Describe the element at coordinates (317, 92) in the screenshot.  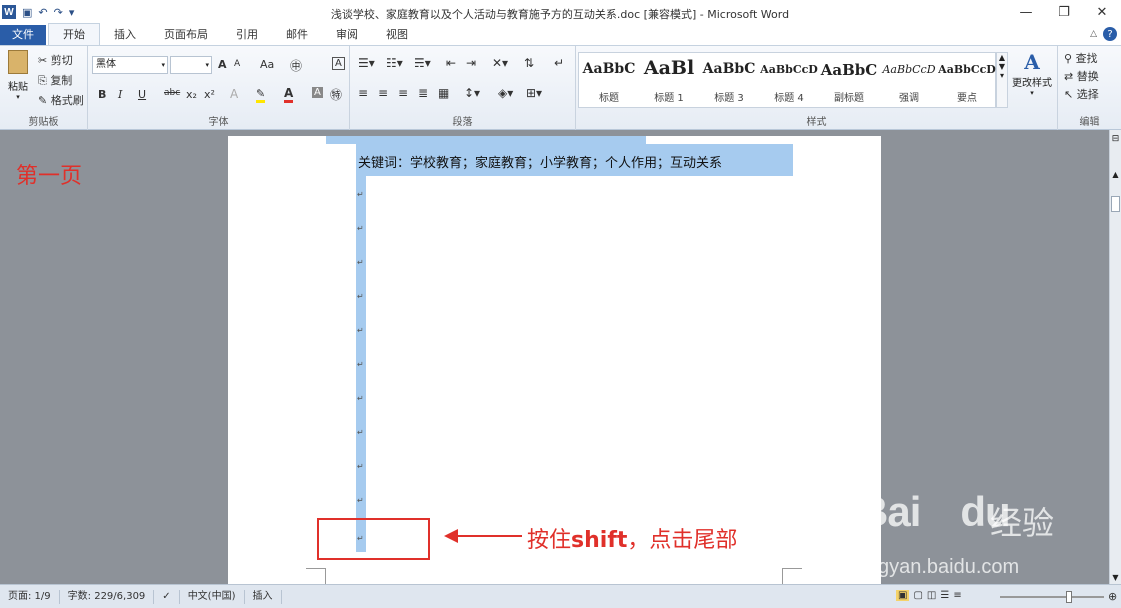
I see `character-shading-icon: A` at that location.